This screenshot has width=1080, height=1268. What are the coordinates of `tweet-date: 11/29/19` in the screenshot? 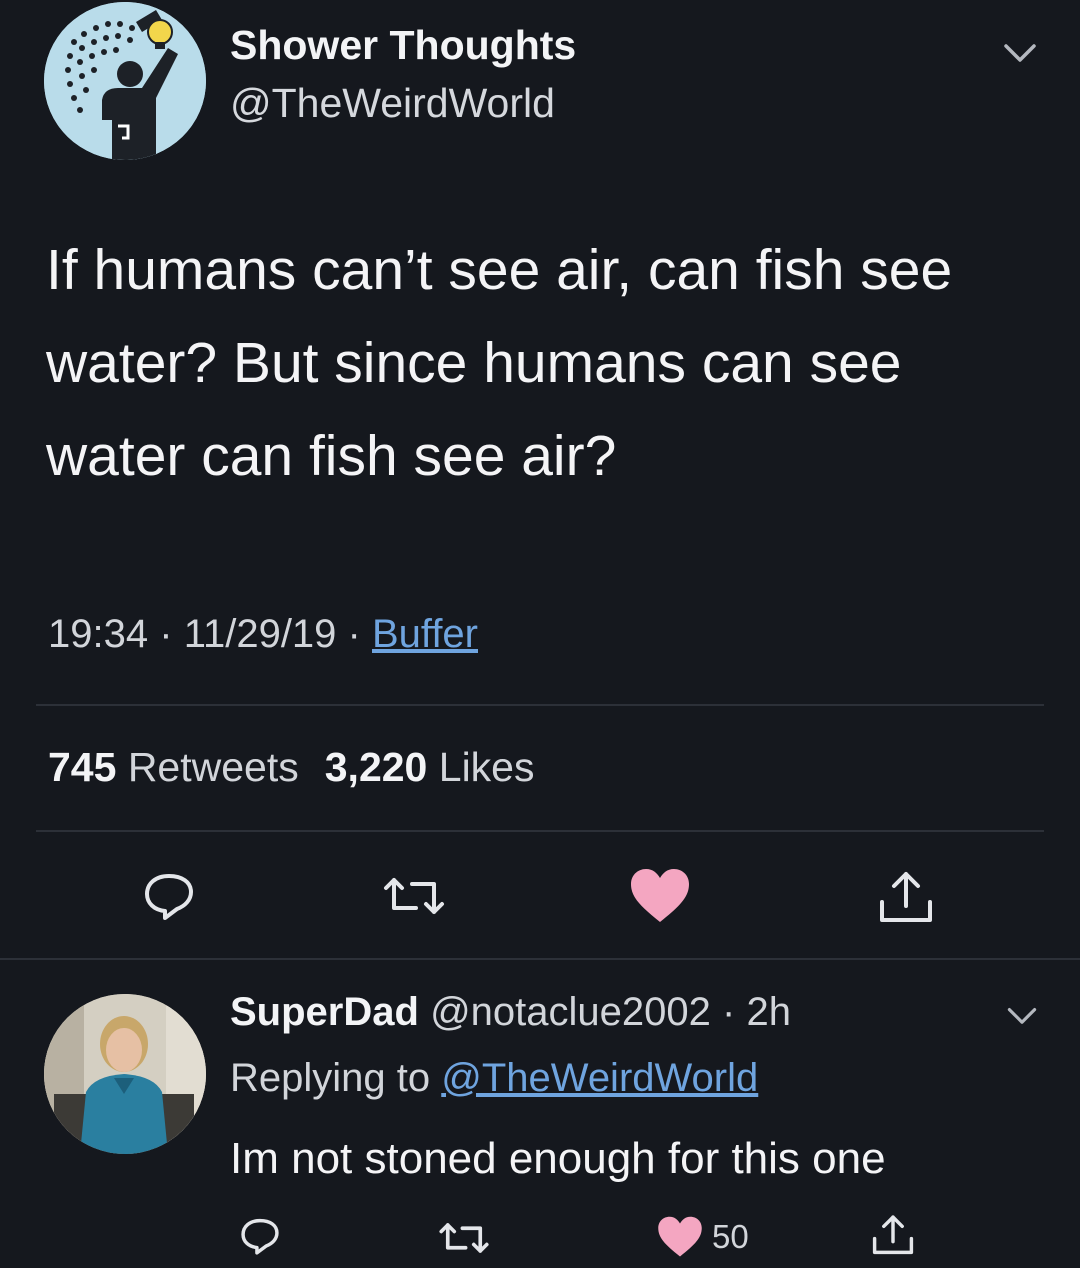 It's located at (260, 634).